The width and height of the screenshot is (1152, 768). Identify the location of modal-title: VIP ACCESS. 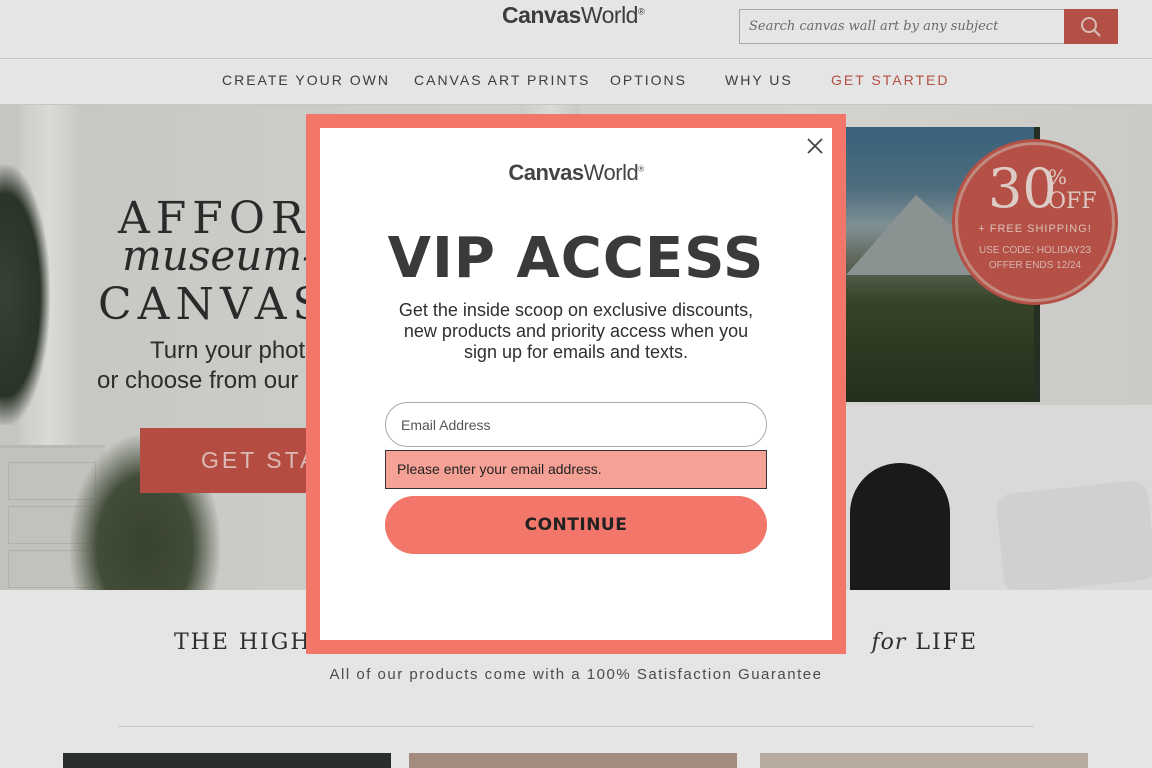
(576, 258).